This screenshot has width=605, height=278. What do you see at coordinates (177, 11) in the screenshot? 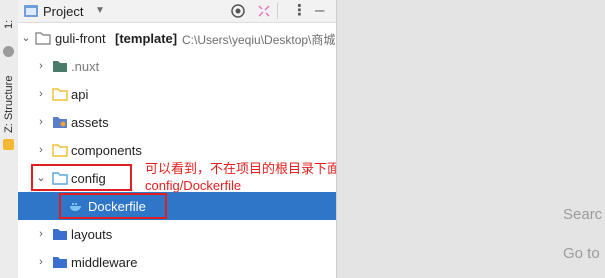
I see `project-panel-header: Project ▼ ⋮ –` at bounding box center [177, 11].